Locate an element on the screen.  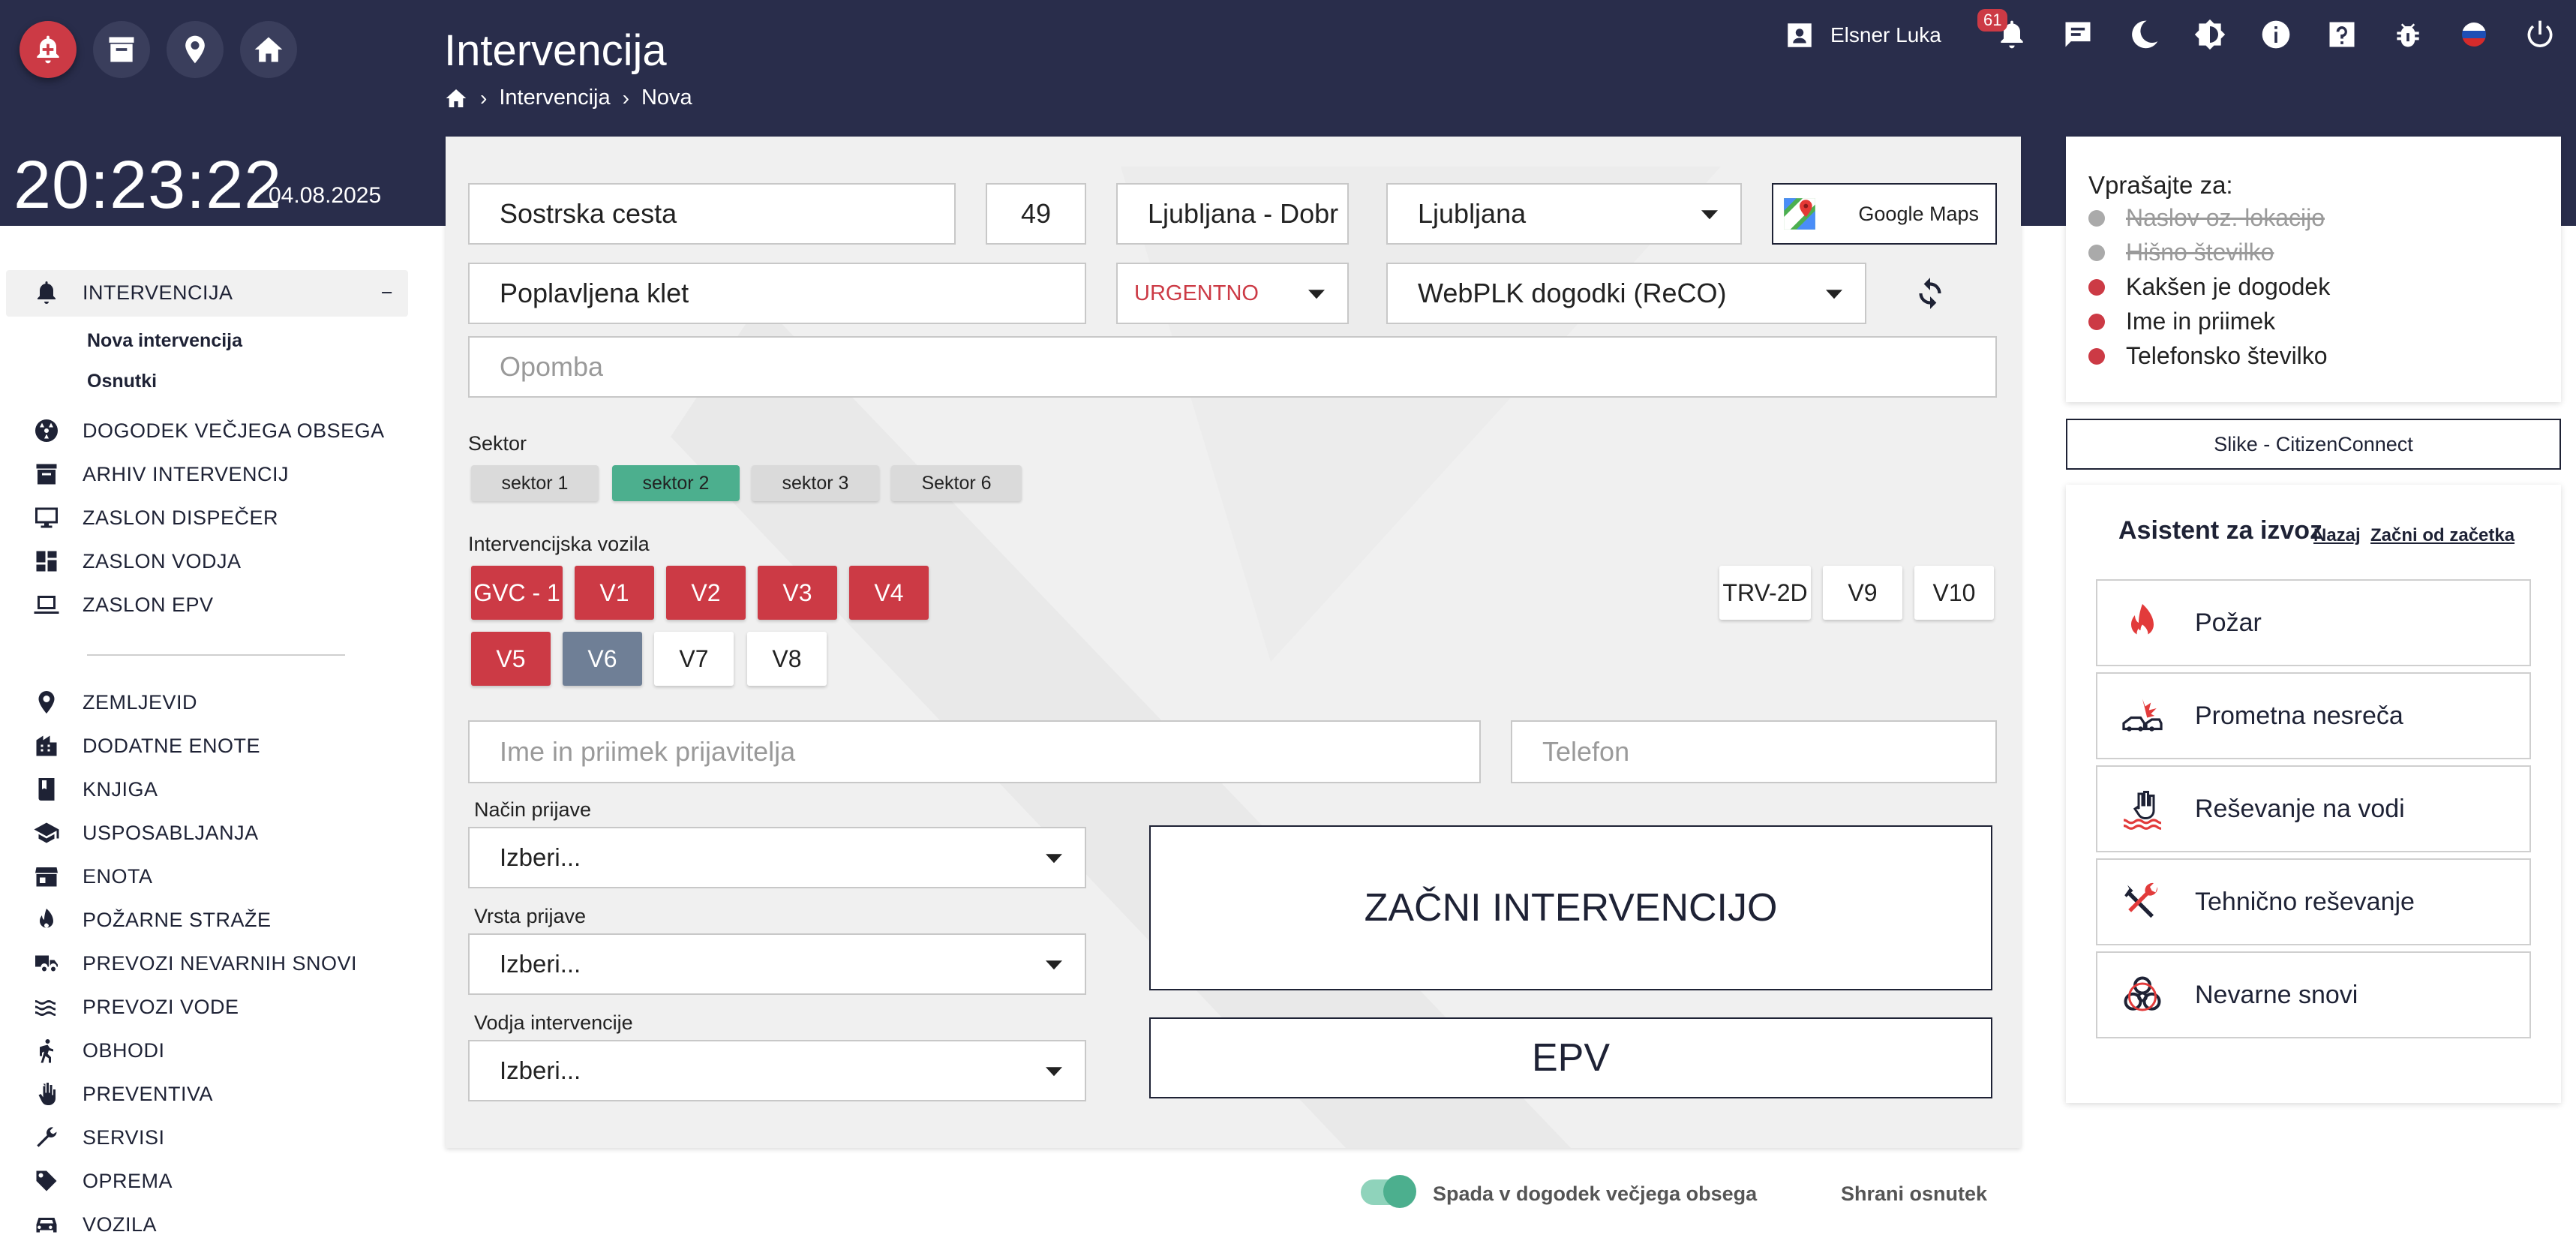
category-water-rescue: Reševanje na vodi is located at coordinates (2313, 808).